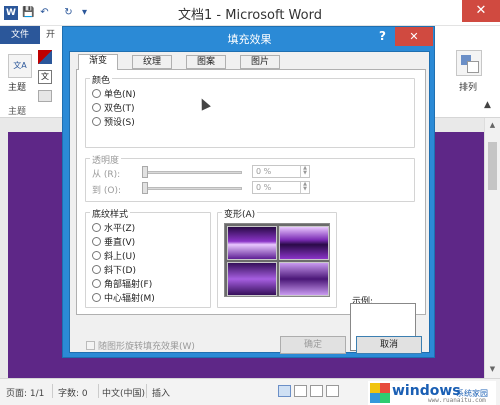  What do you see at coordinates (110, 213) in the screenshot?
I see `shading-styles-label: 底纹样式` at bounding box center [110, 213].